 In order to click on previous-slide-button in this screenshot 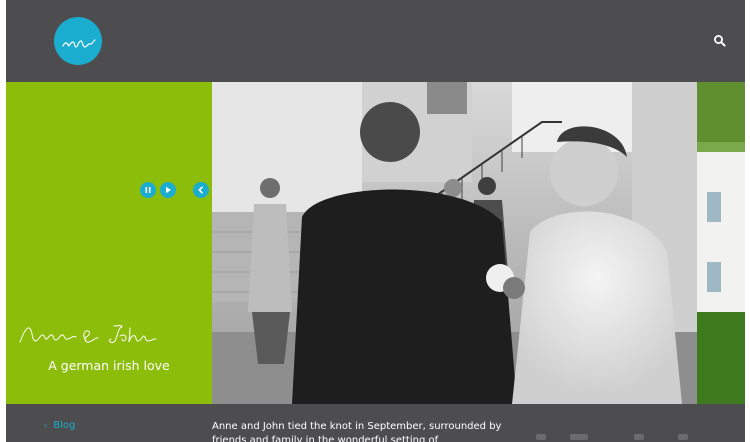, I will do `click(201, 190)`.